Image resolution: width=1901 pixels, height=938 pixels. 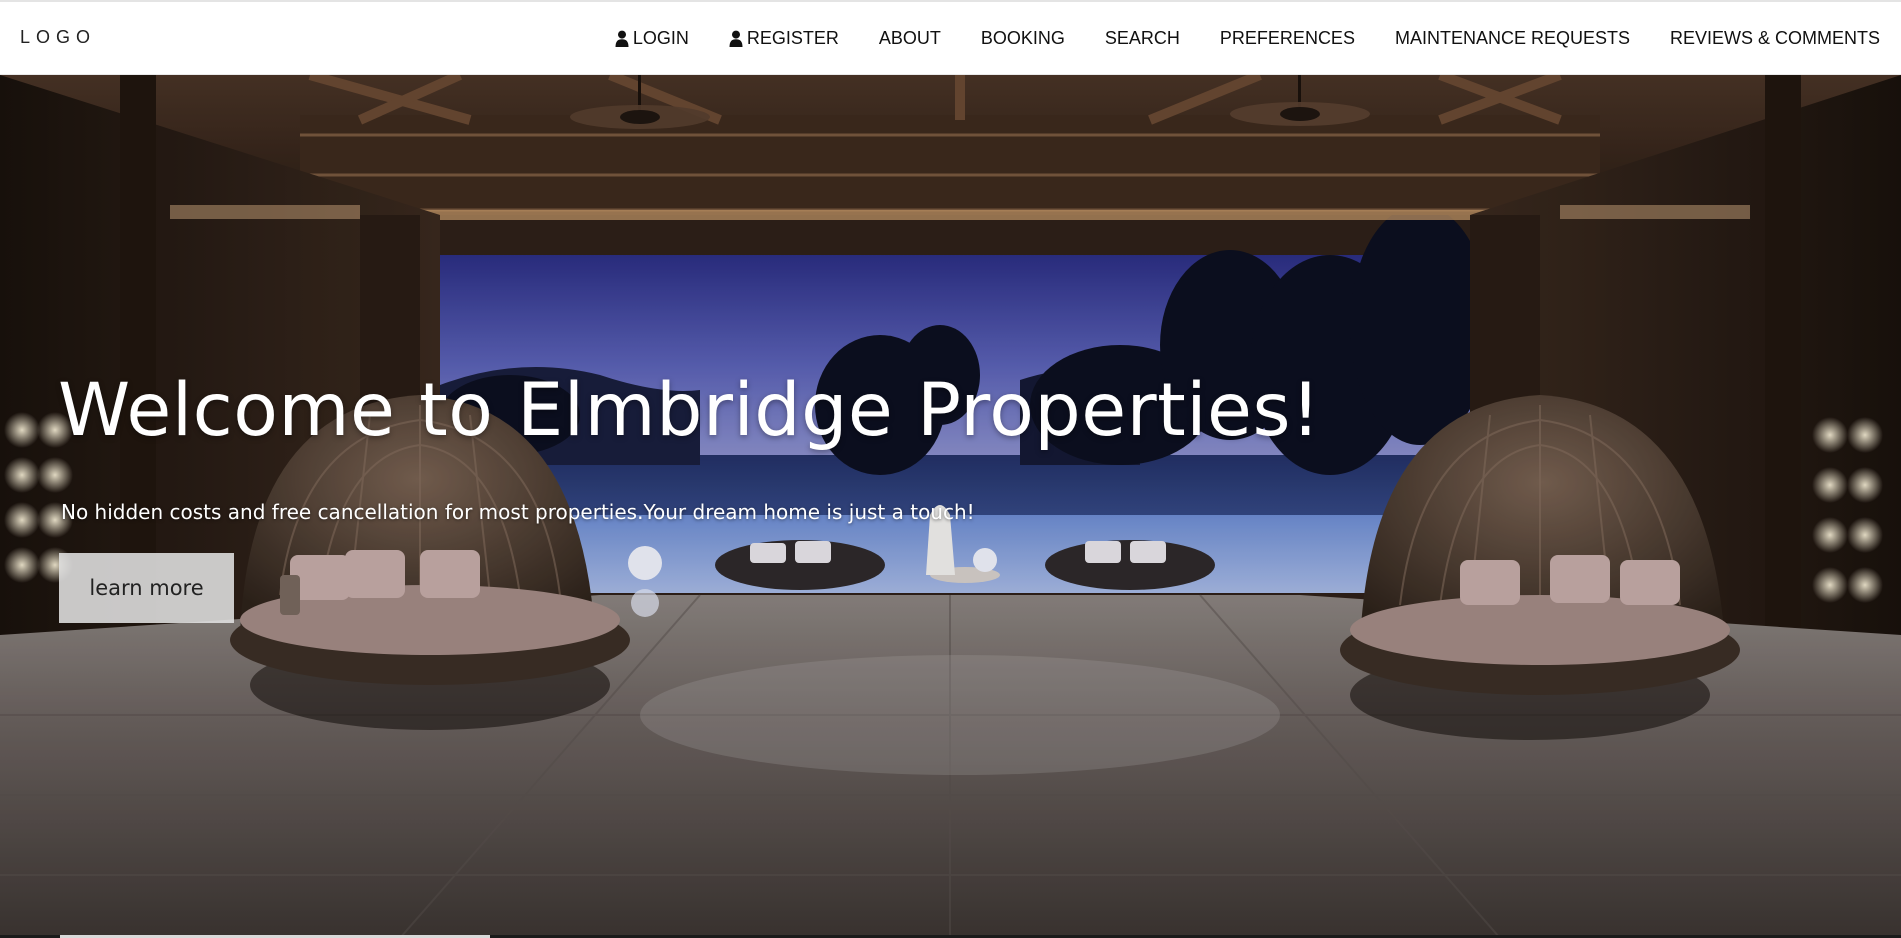 What do you see at coordinates (146, 588) in the screenshot?
I see `learn-more-button: learn more` at bounding box center [146, 588].